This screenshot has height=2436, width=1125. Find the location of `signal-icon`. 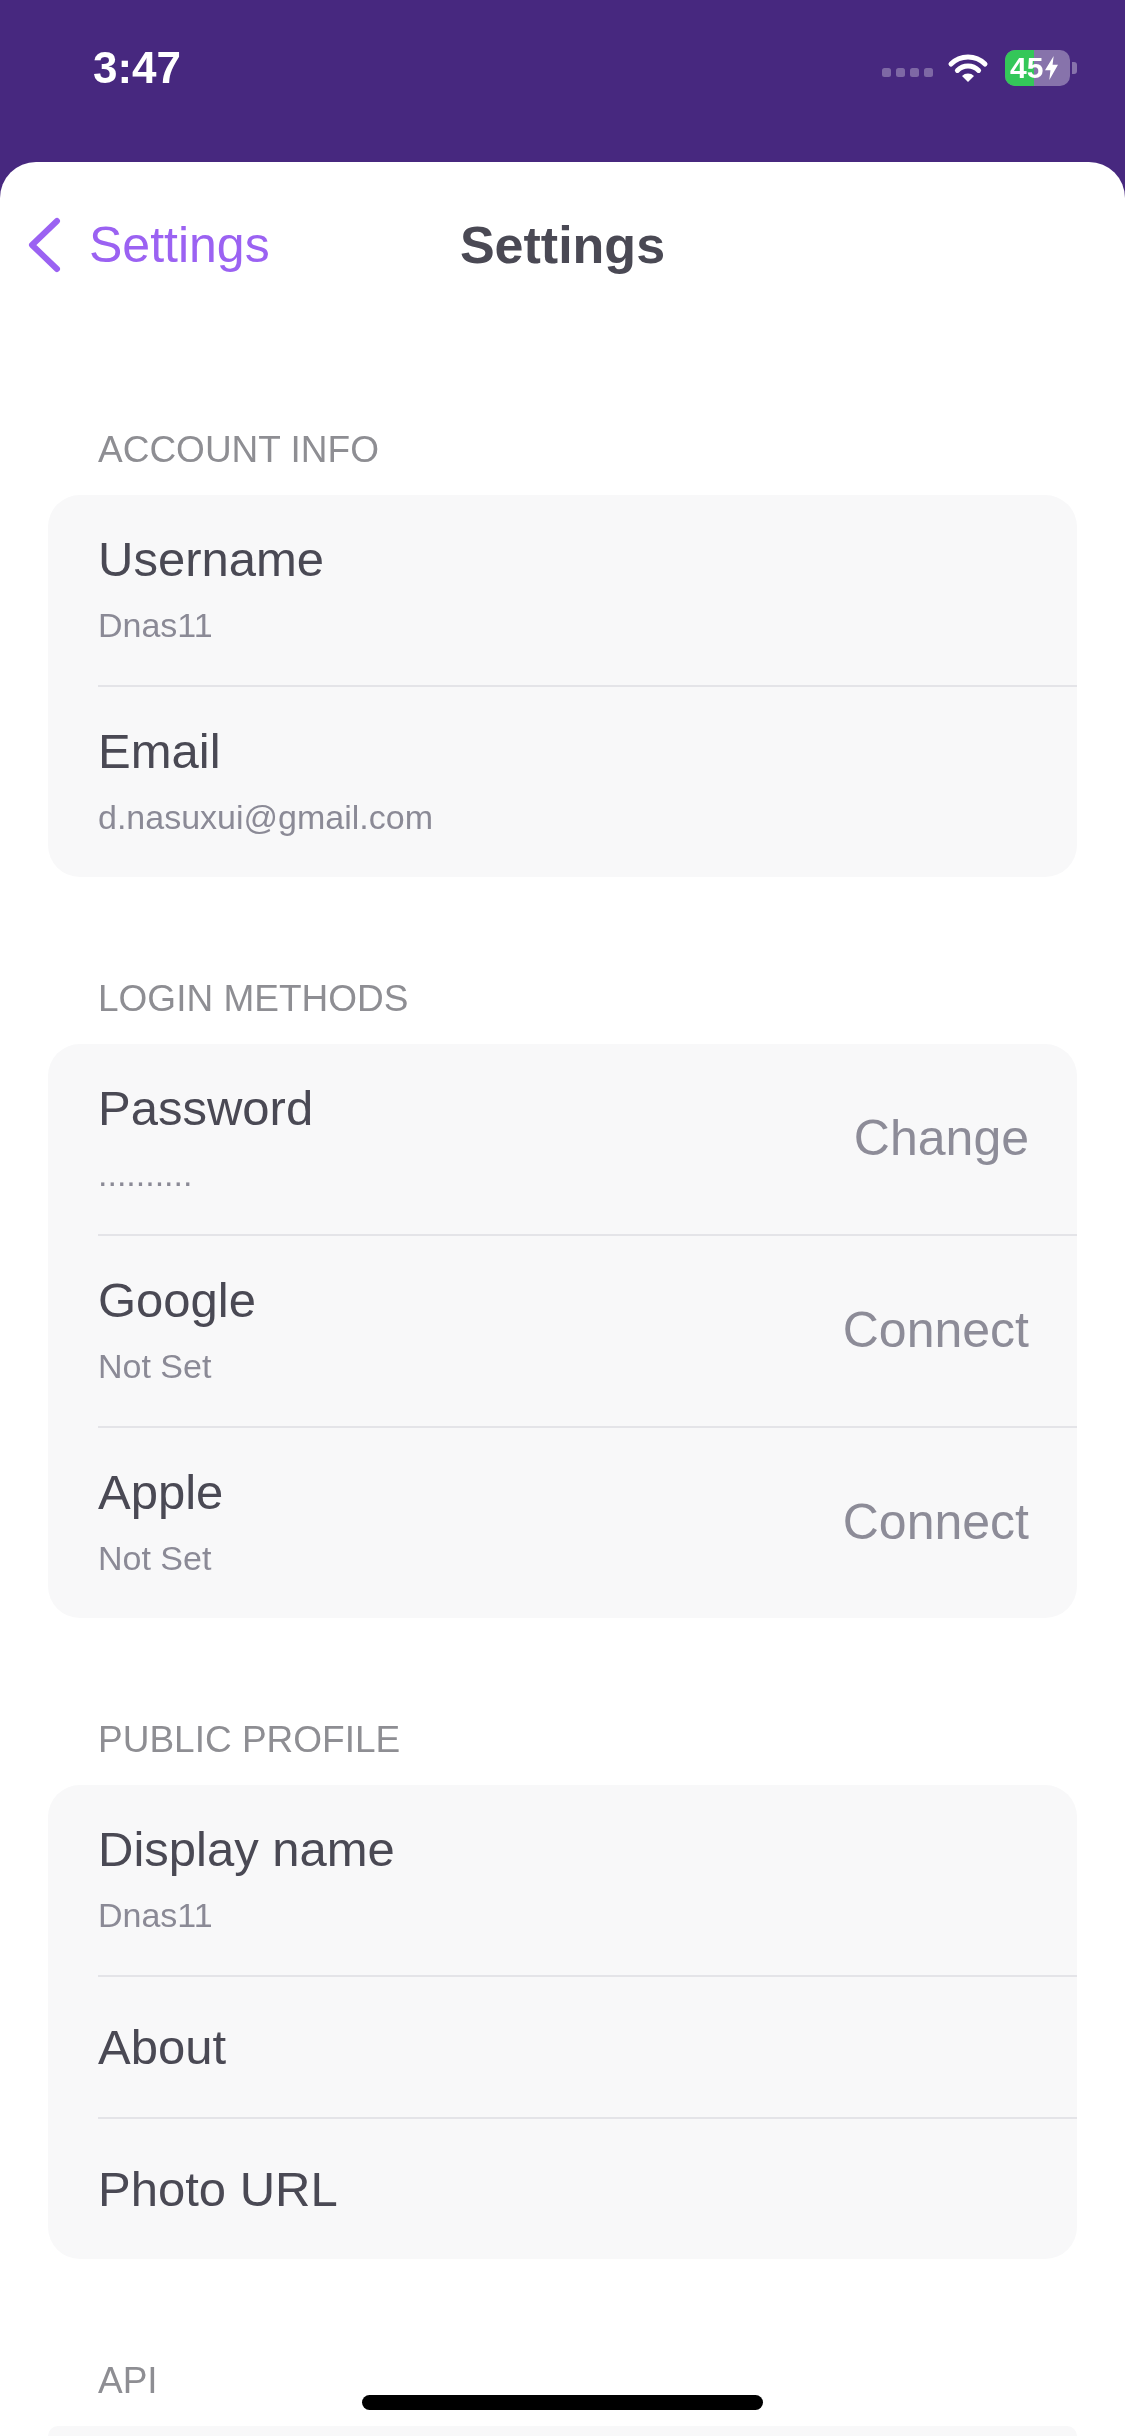

signal-icon is located at coordinates (907, 72).